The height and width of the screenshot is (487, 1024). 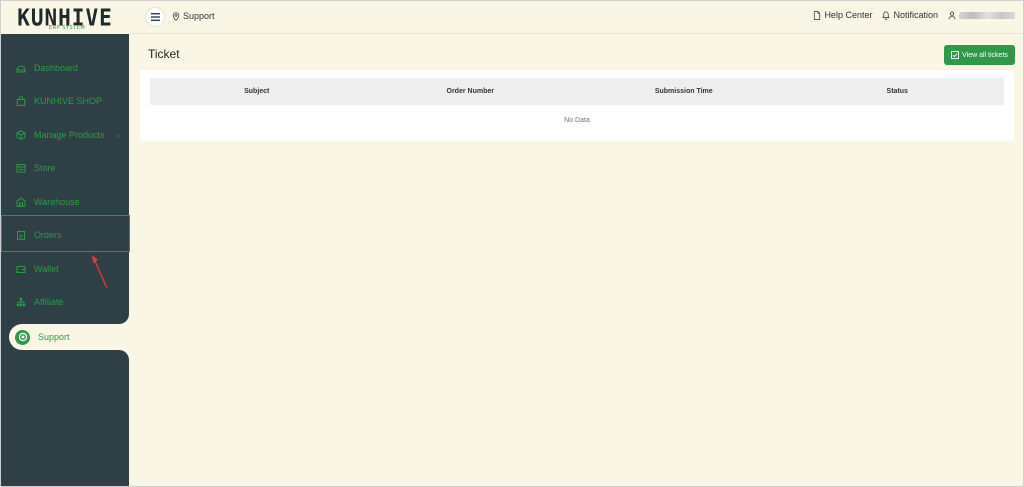 I want to click on view-all-tickets-button: View all tickets, so click(x=979, y=55).